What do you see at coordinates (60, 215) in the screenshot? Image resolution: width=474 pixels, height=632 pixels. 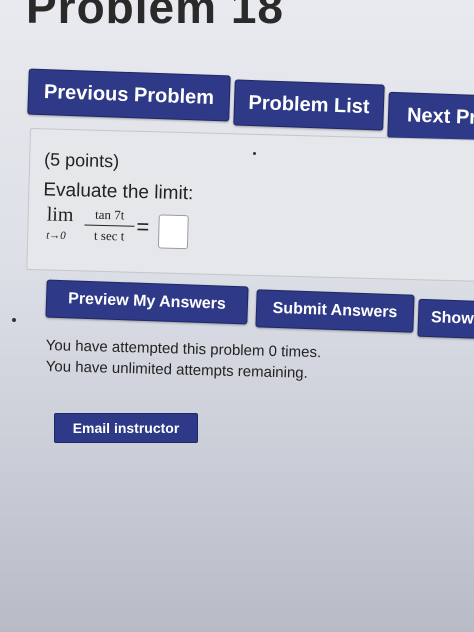 I see `limit-operator: lim` at bounding box center [60, 215].